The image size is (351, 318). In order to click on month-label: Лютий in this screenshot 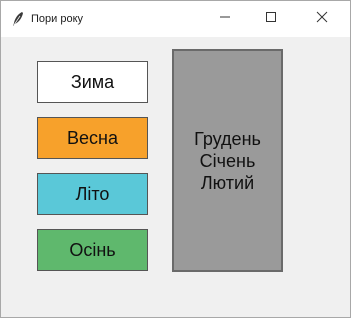, I will do `click(227, 182)`.